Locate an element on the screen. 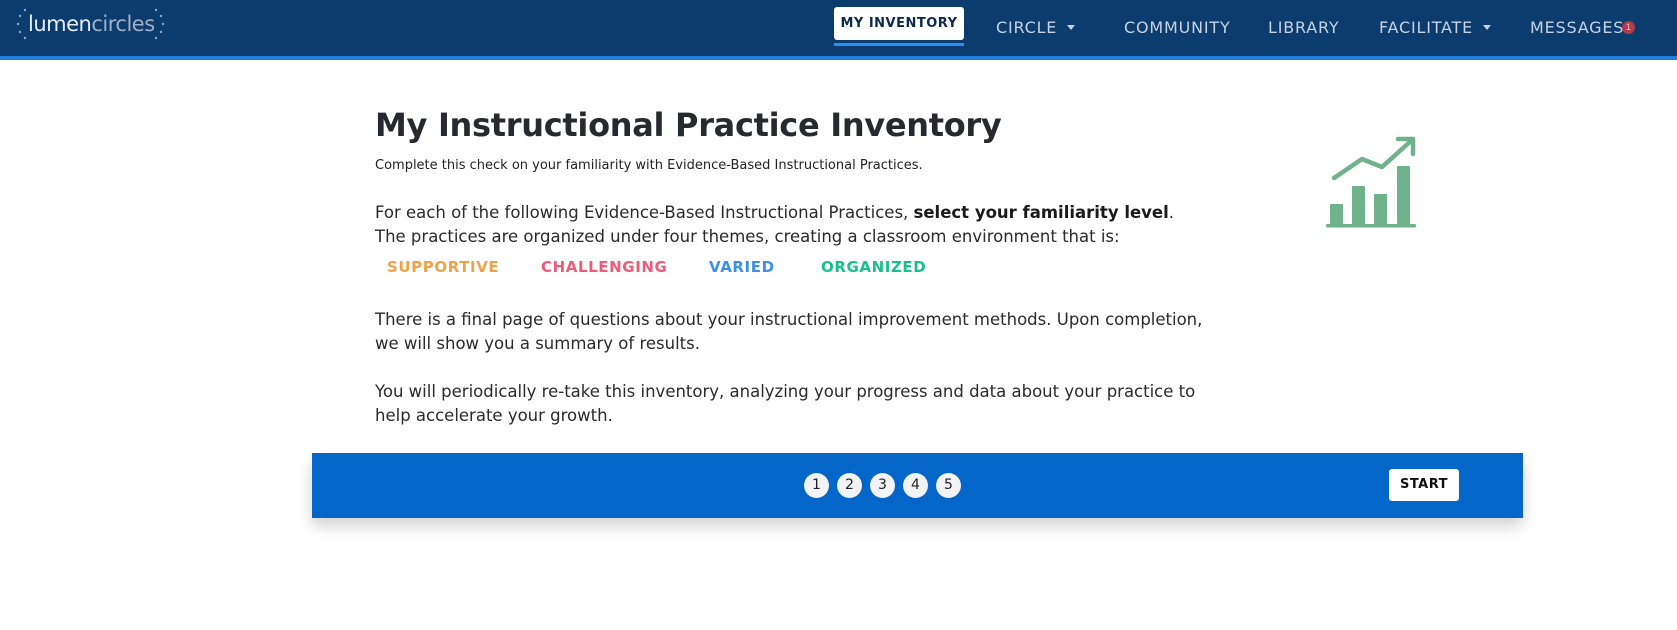 Image resolution: width=1677 pixels, height=630 pixels. nav-messages: MESSAGES is located at coordinates (1577, 27).